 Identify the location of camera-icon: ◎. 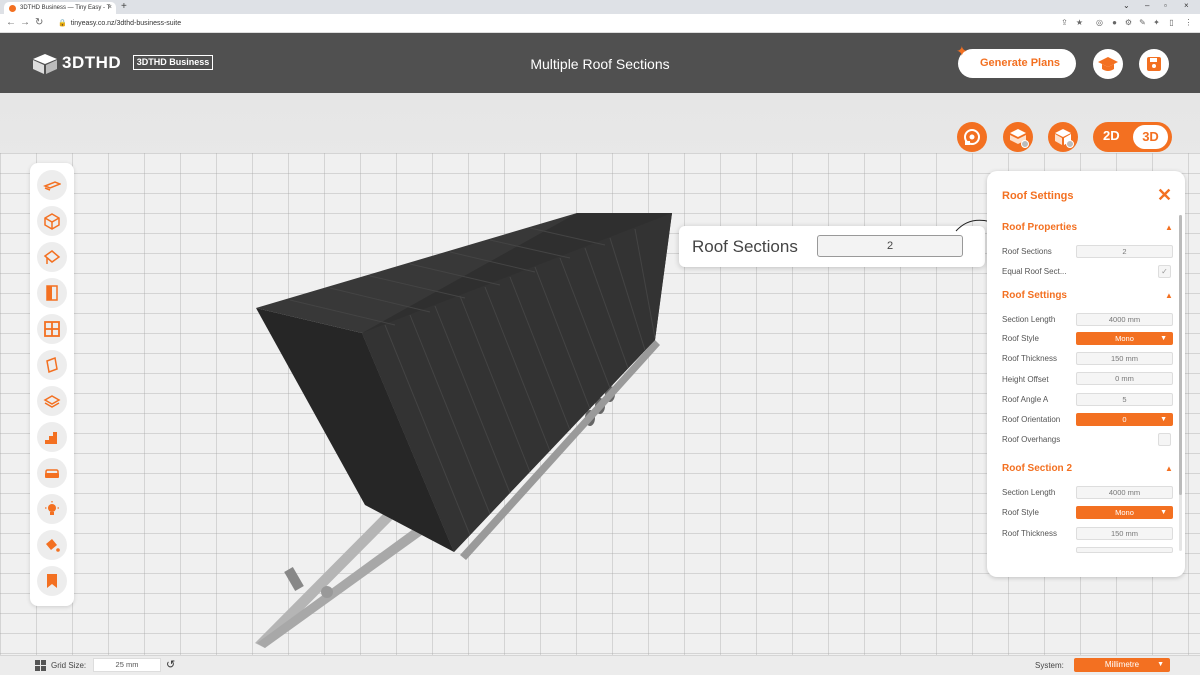
(1099, 22).